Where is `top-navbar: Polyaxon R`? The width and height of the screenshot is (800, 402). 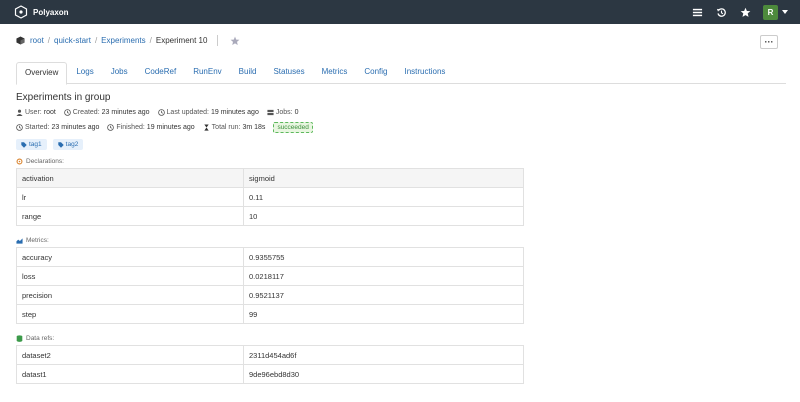
top-navbar: Polyaxon R is located at coordinates (400, 12).